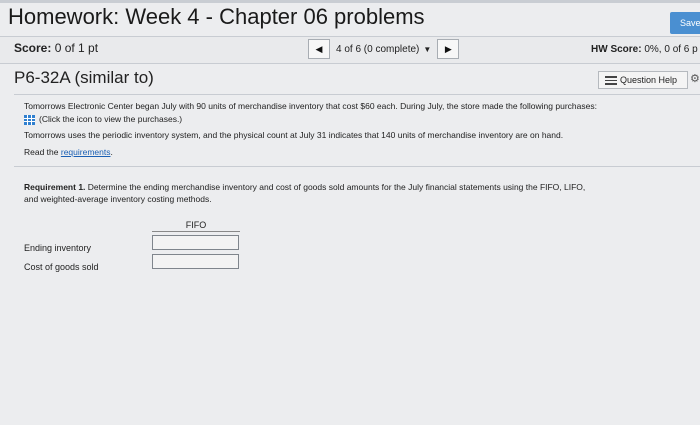 This screenshot has height=425, width=700. I want to click on read-the-text: Read the, so click(41, 152).